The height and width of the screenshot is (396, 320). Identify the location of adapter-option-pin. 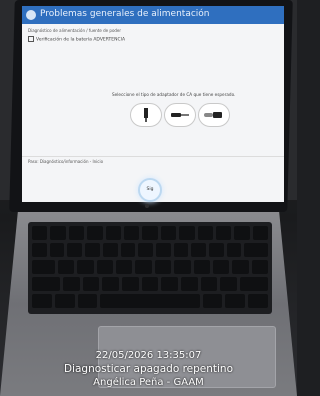
(180, 115).